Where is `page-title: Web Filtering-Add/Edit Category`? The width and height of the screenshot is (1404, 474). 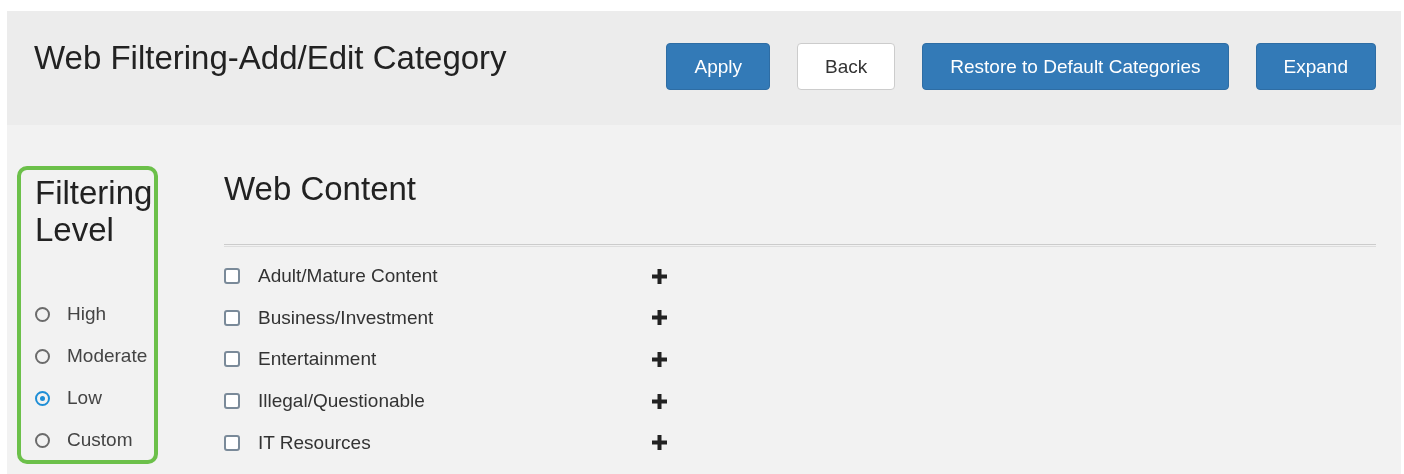 page-title: Web Filtering-Add/Edit Category is located at coordinates (270, 58).